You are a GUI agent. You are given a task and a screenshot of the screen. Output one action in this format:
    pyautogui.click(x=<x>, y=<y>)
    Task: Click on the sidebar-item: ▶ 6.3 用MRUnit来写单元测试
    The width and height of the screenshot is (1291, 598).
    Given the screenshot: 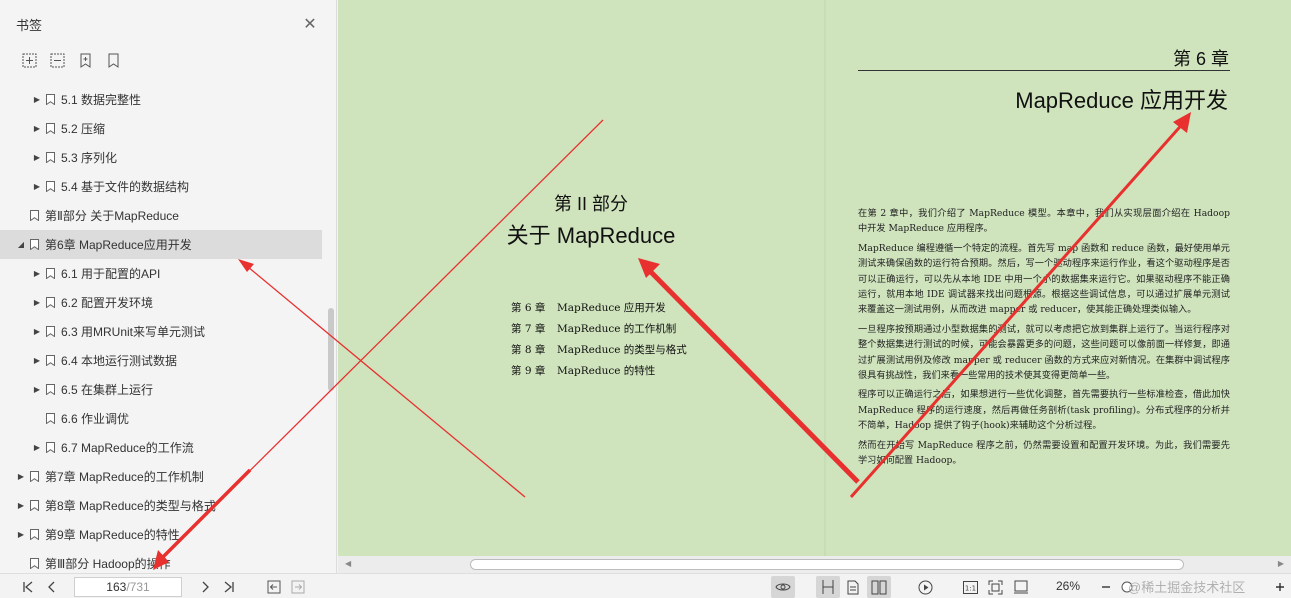 What is the action you would take?
    pyautogui.click(x=163, y=331)
    